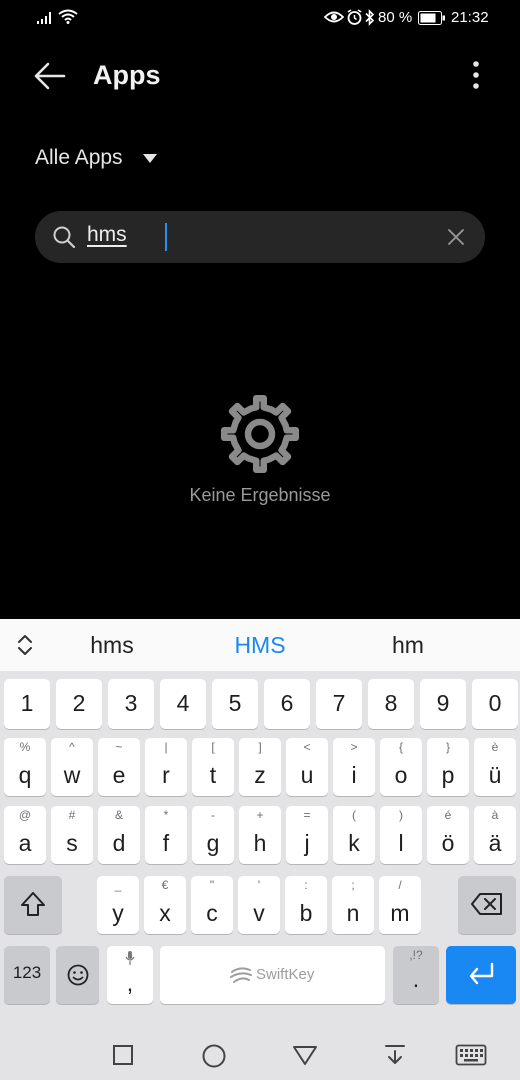 The image size is (520, 1080). Describe the element at coordinates (260, 1054) in the screenshot. I see `navigation-bar` at that location.